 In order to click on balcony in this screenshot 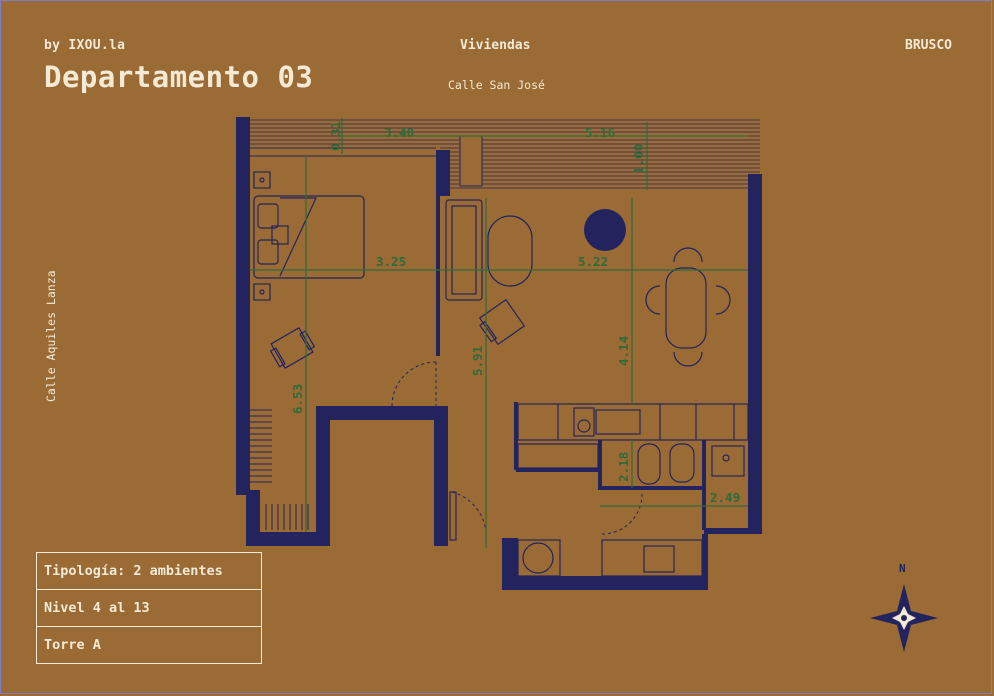, I will do `click(505, 154)`.